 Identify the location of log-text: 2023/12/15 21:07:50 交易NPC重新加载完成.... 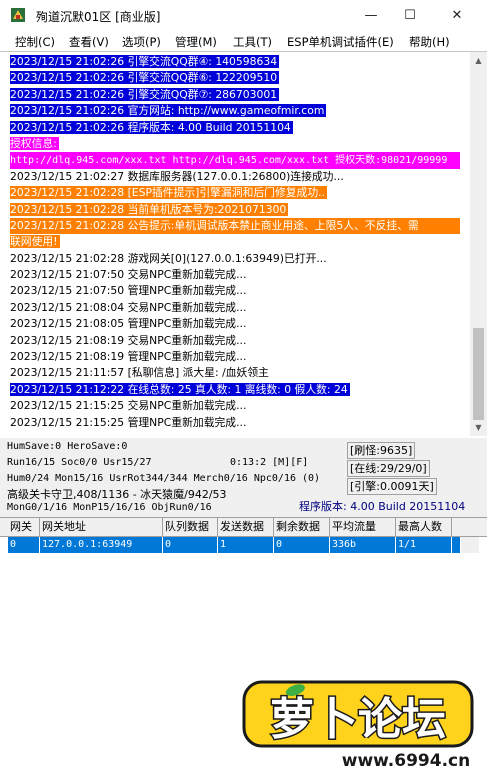
(128, 275).